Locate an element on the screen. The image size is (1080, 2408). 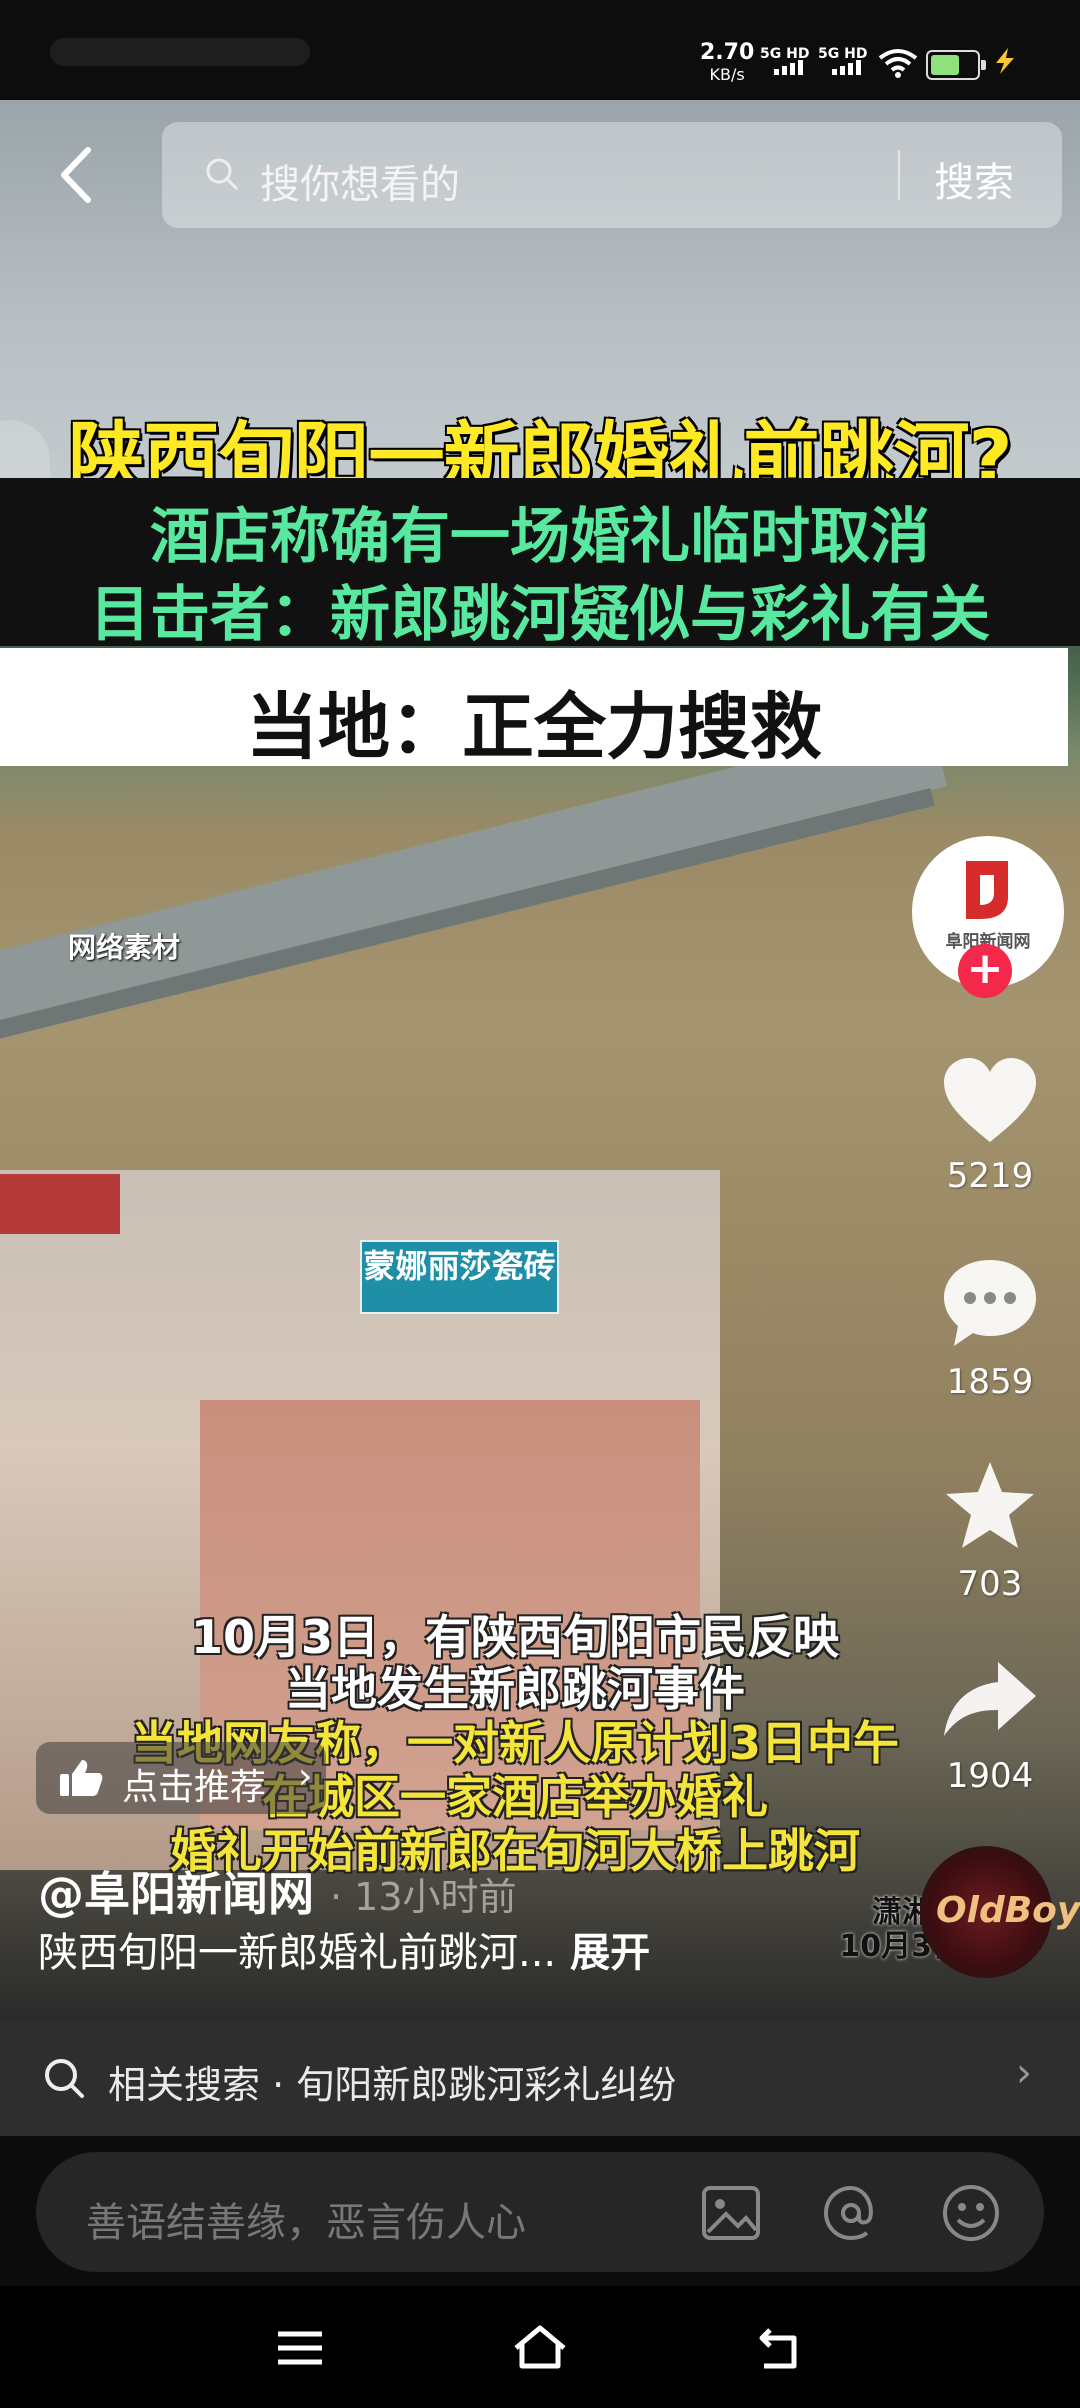
video-scene-billboard: 蒙娜丽莎瓷砖 is located at coordinates (459, 1277).